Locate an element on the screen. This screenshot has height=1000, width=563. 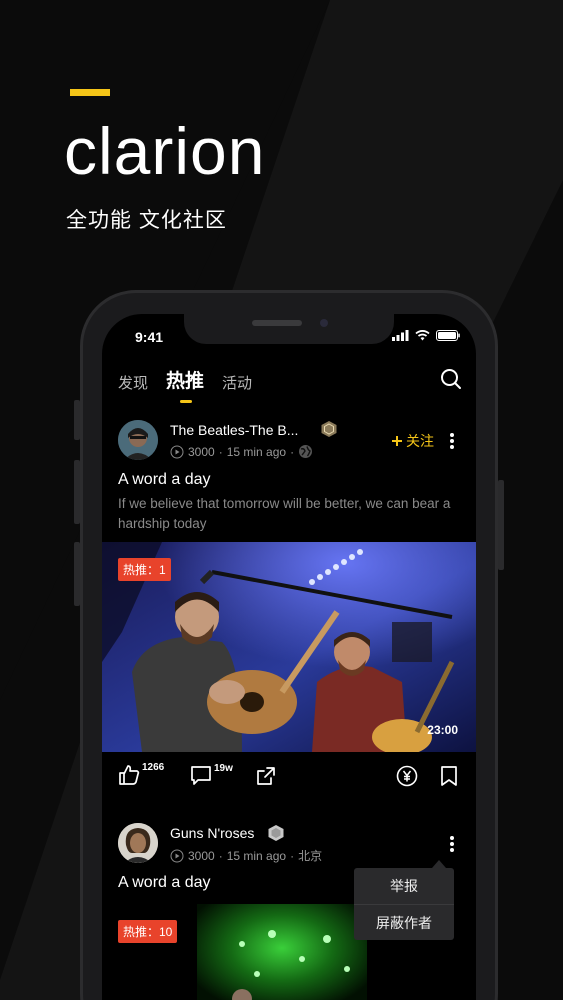
side-button-power is located at coordinates (501, 525).